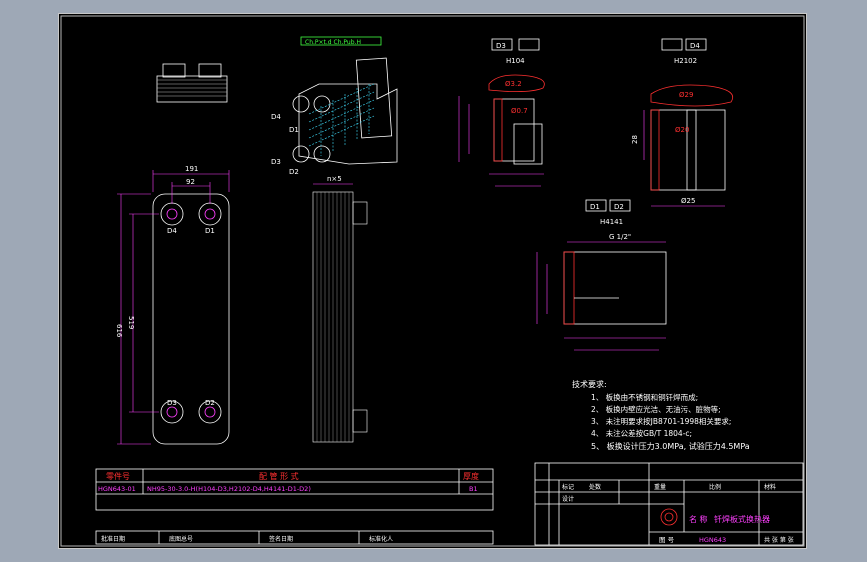 The width and height of the screenshot is (867, 562). I want to click on bottom-cell-1: 批准日期, so click(113, 539).